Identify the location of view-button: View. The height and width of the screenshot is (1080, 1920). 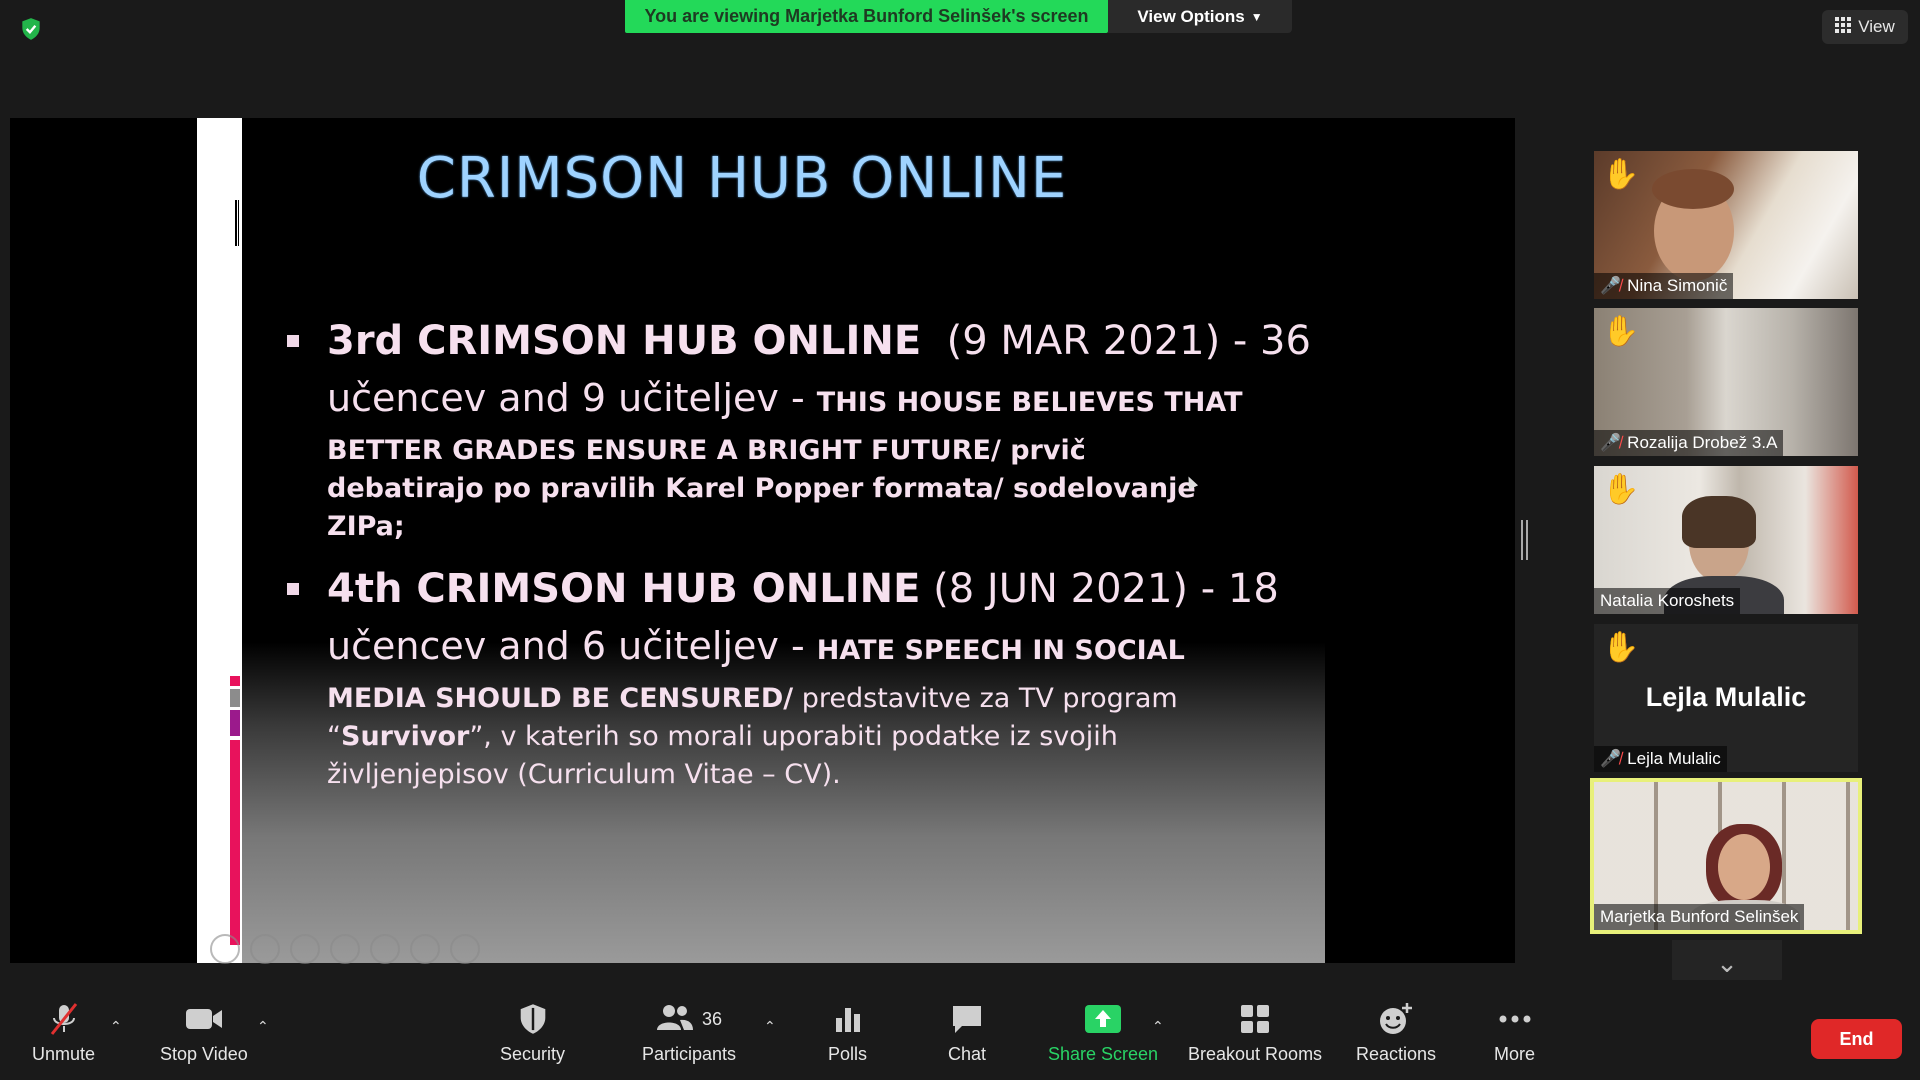
(1865, 27).